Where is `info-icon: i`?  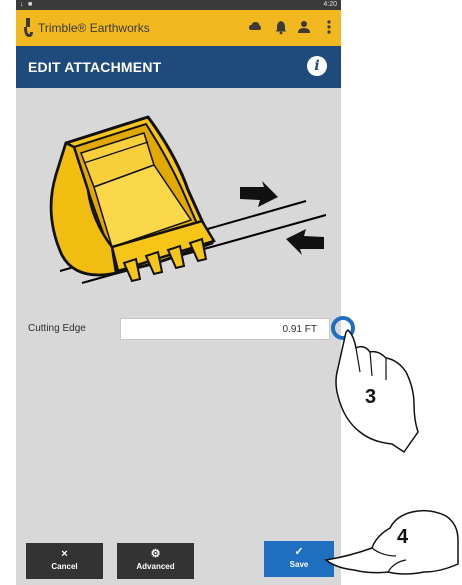 info-icon: i is located at coordinates (317, 66).